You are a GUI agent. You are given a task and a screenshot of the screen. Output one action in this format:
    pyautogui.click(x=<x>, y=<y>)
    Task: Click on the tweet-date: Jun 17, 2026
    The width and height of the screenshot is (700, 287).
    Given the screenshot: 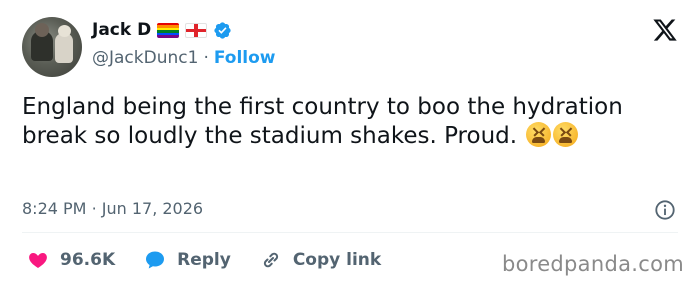 What is the action you would take?
    pyautogui.click(x=152, y=208)
    